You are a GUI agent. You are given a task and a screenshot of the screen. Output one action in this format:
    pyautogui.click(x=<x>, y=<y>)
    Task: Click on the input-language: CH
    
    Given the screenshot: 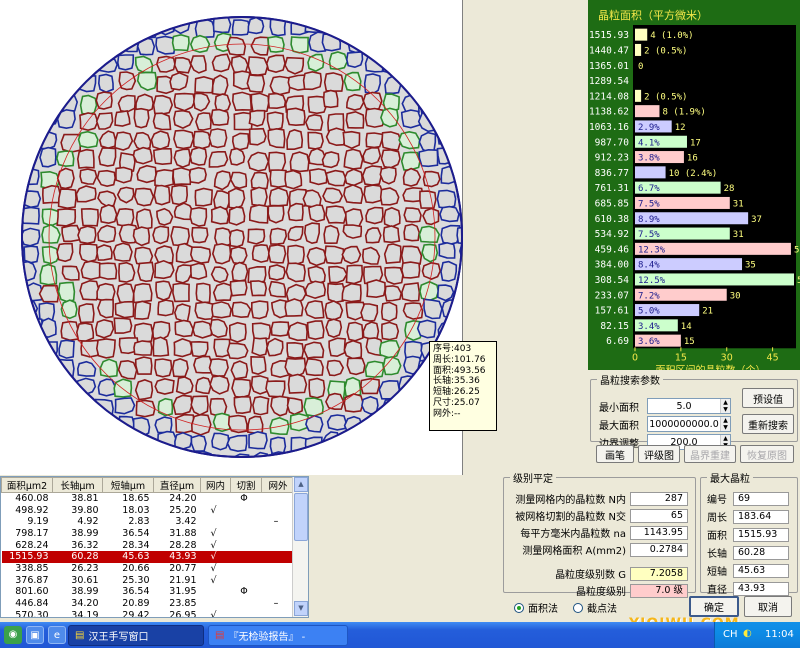 What is the action you would take?
    pyautogui.click(x=730, y=634)
    